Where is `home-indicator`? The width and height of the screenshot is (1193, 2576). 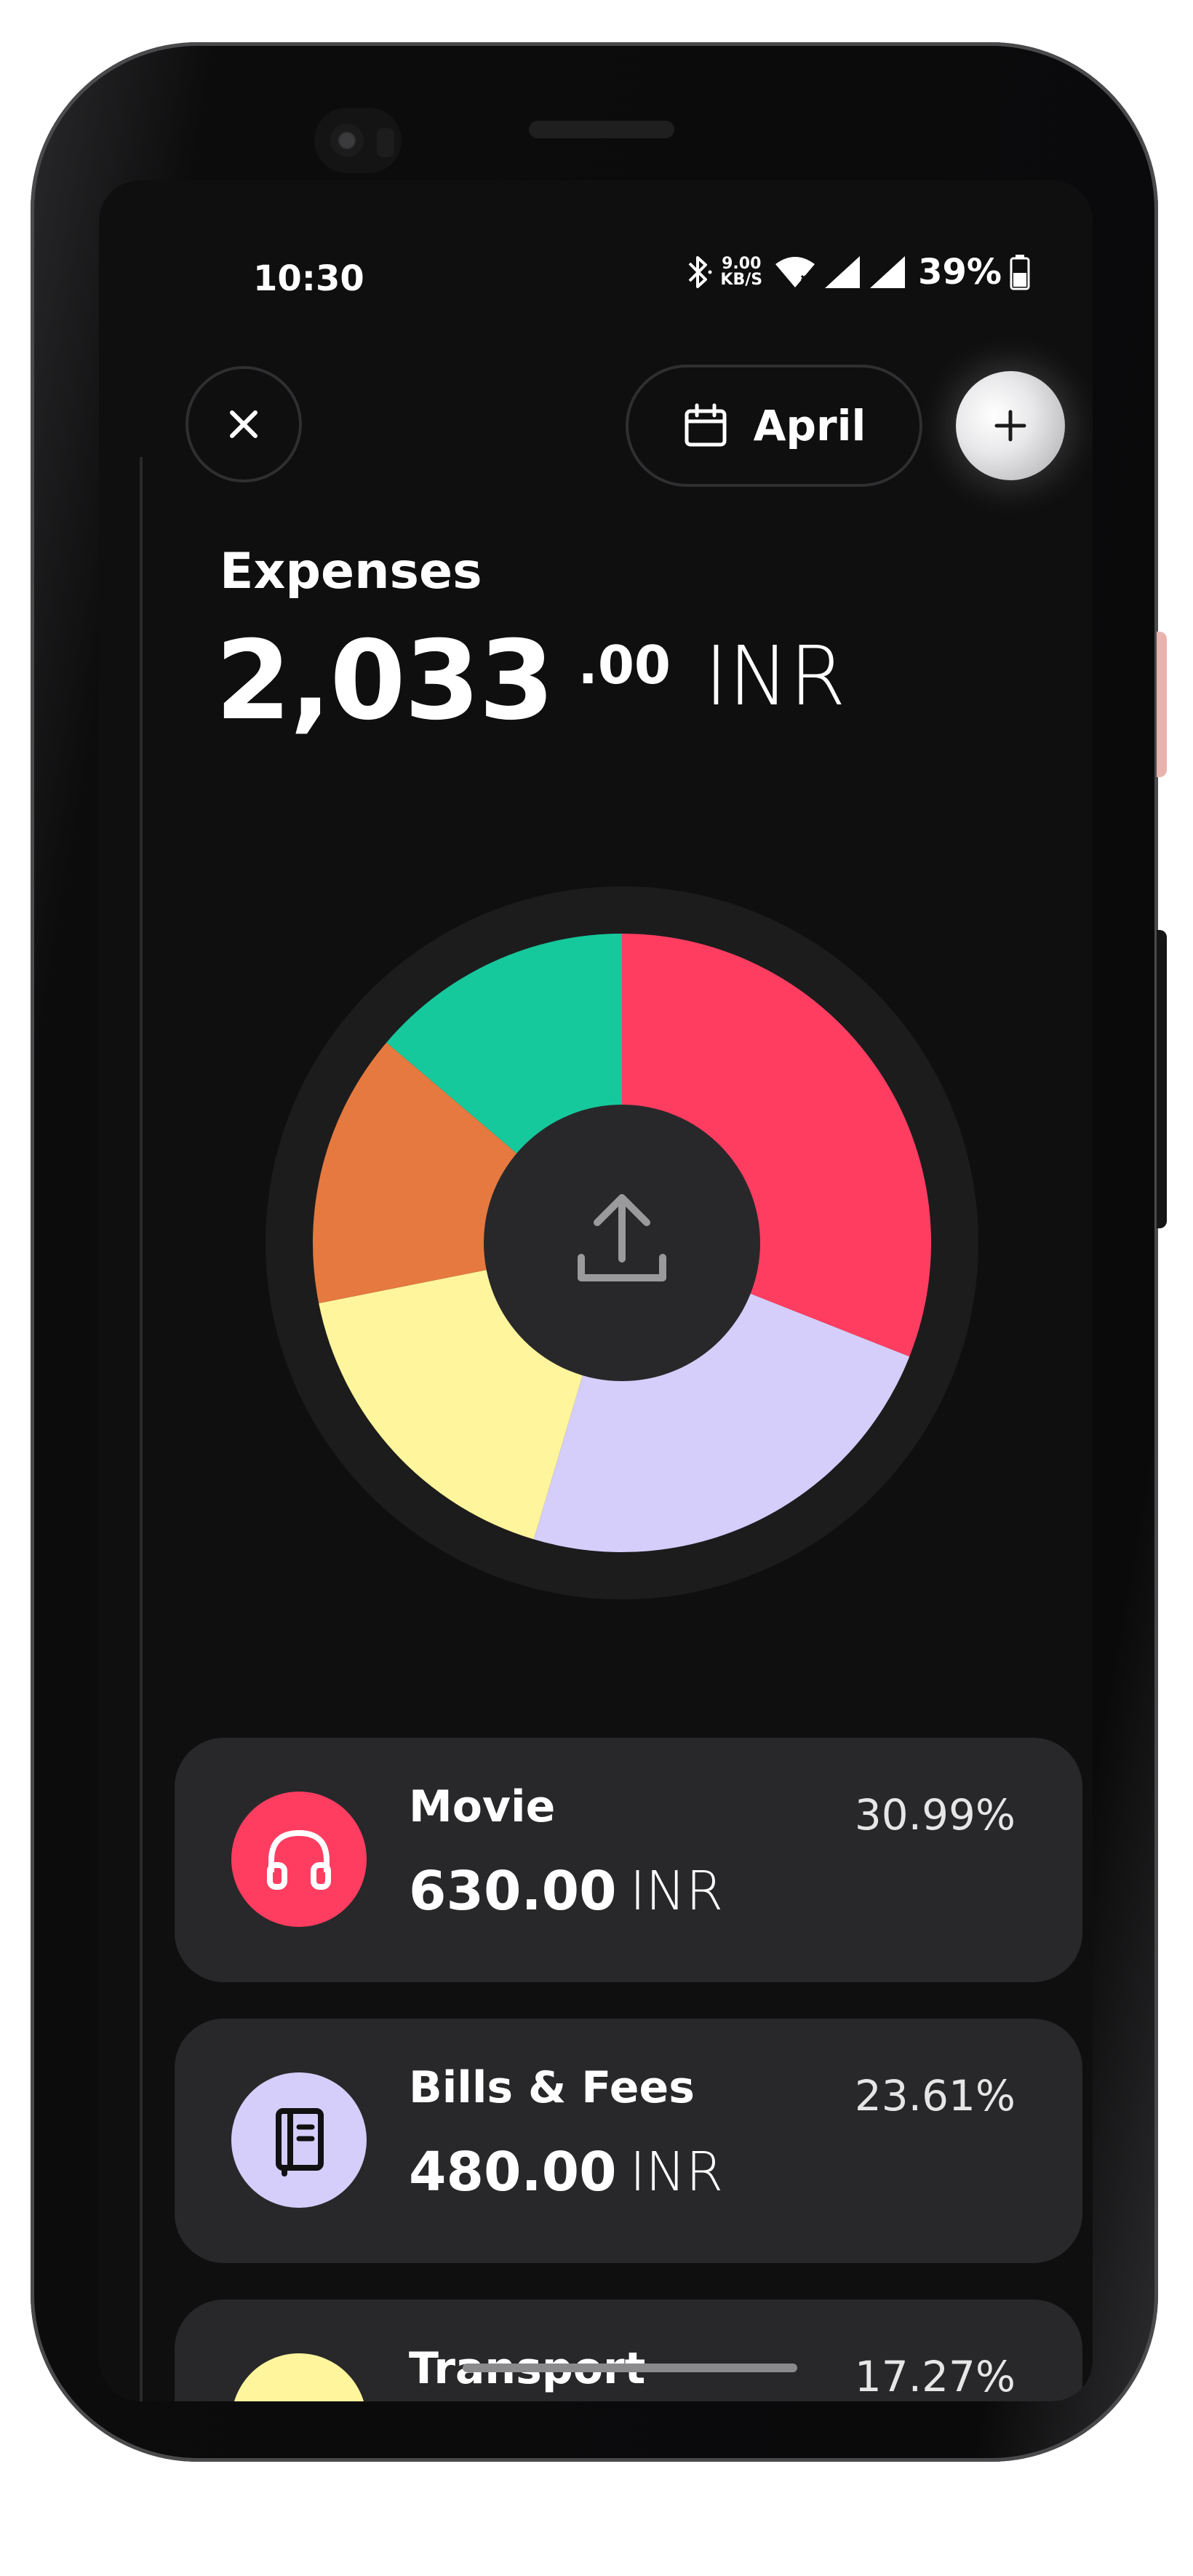
home-indicator is located at coordinates (630, 2368).